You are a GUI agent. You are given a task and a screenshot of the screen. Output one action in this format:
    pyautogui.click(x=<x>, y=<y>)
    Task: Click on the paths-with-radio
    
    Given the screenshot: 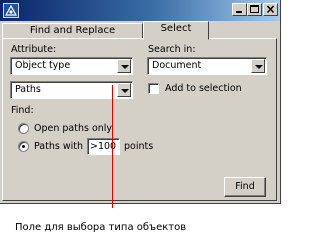 What is the action you would take?
    pyautogui.click(x=23, y=146)
    